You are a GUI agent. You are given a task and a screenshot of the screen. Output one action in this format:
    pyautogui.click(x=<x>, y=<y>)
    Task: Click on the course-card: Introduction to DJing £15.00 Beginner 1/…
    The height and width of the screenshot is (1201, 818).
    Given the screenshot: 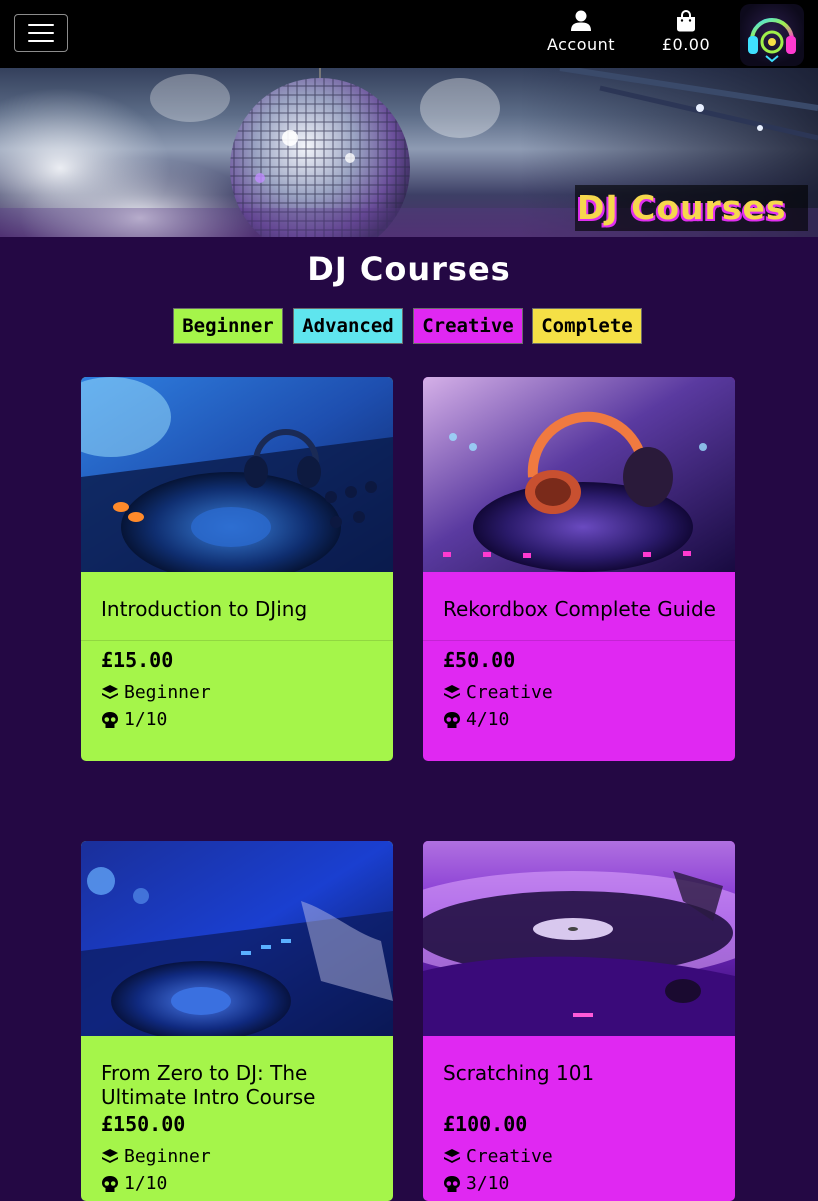 What is the action you would take?
    pyautogui.click(x=237, y=569)
    